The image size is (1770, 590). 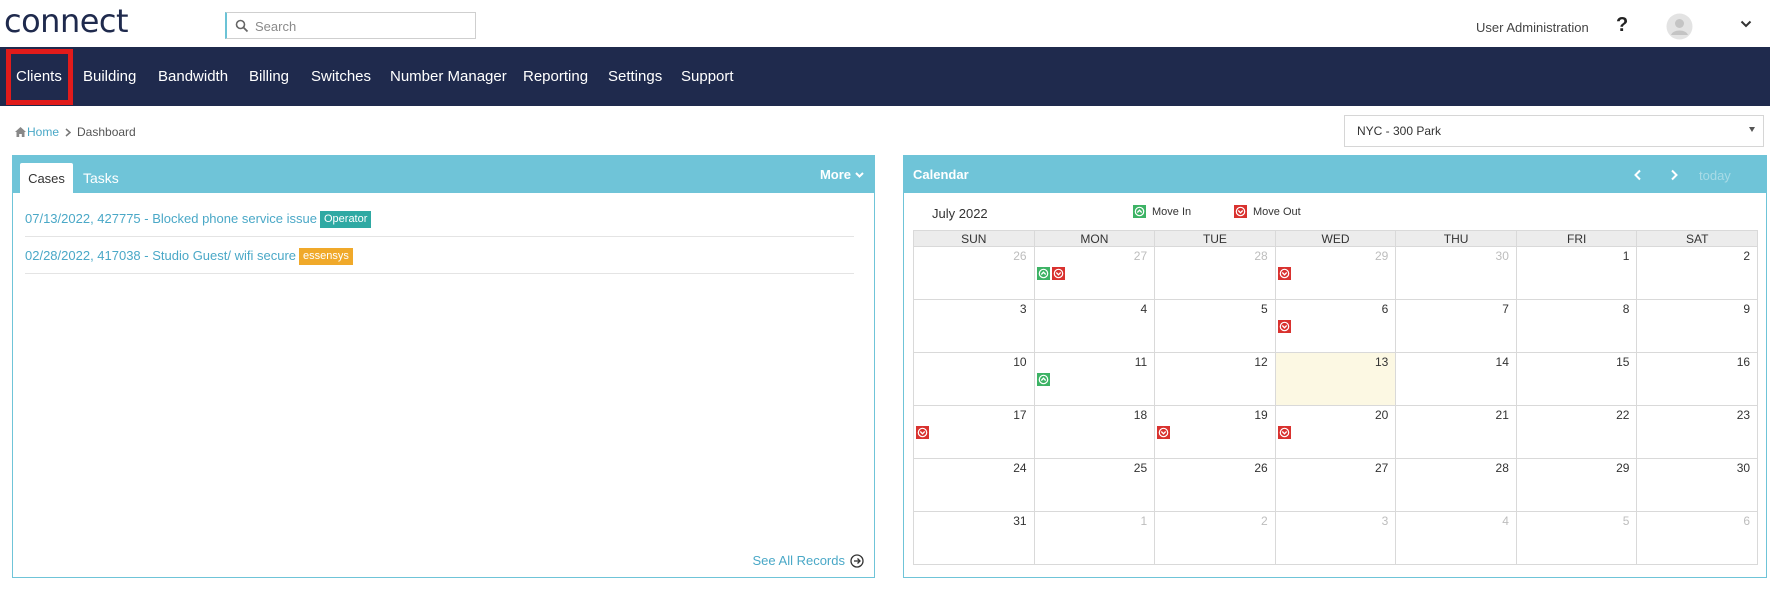 What do you see at coordinates (1577, 379) in the screenshot?
I see `calendar-day: 15` at bounding box center [1577, 379].